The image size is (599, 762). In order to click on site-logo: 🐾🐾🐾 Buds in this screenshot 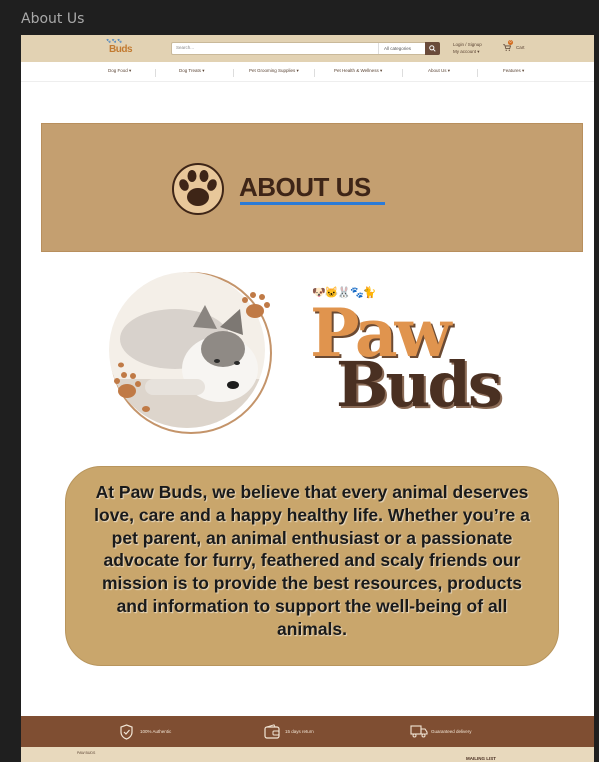, I will do `click(124, 48)`.